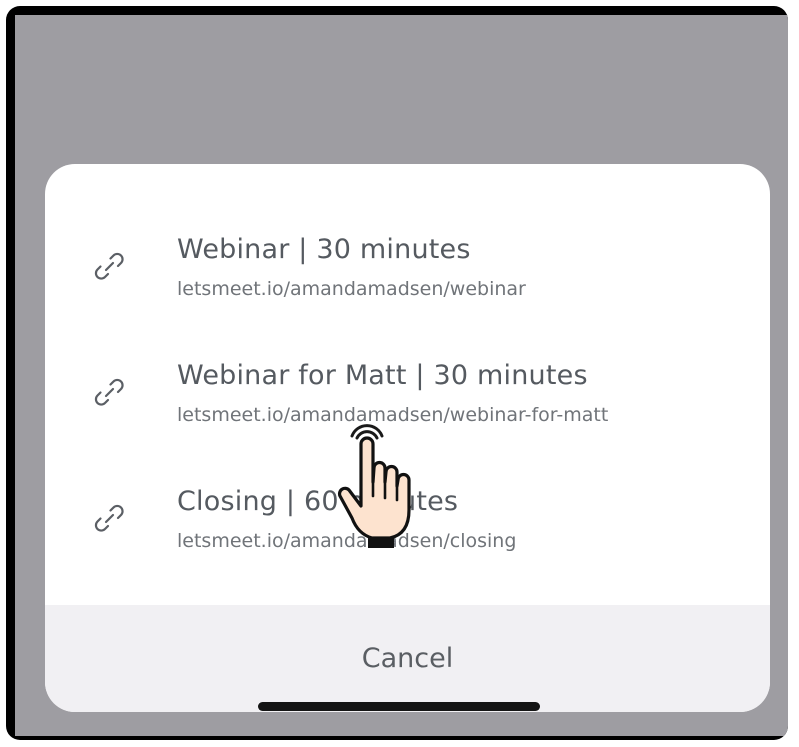 This screenshot has height=747, width=799. What do you see at coordinates (374, 486) in the screenshot?
I see `hand-pointer-icon` at bounding box center [374, 486].